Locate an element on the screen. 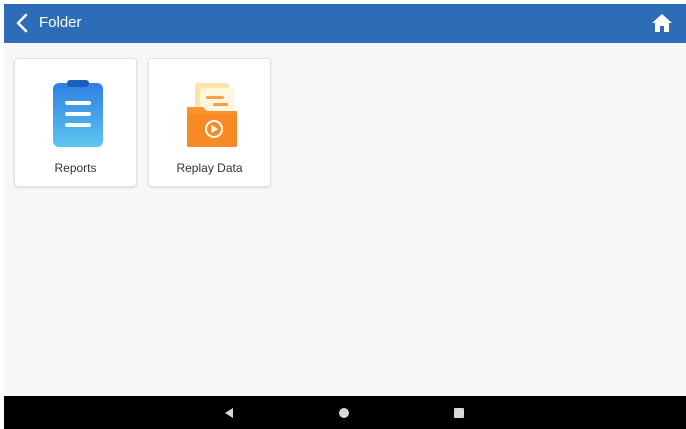  back-button is located at coordinates (22, 23).